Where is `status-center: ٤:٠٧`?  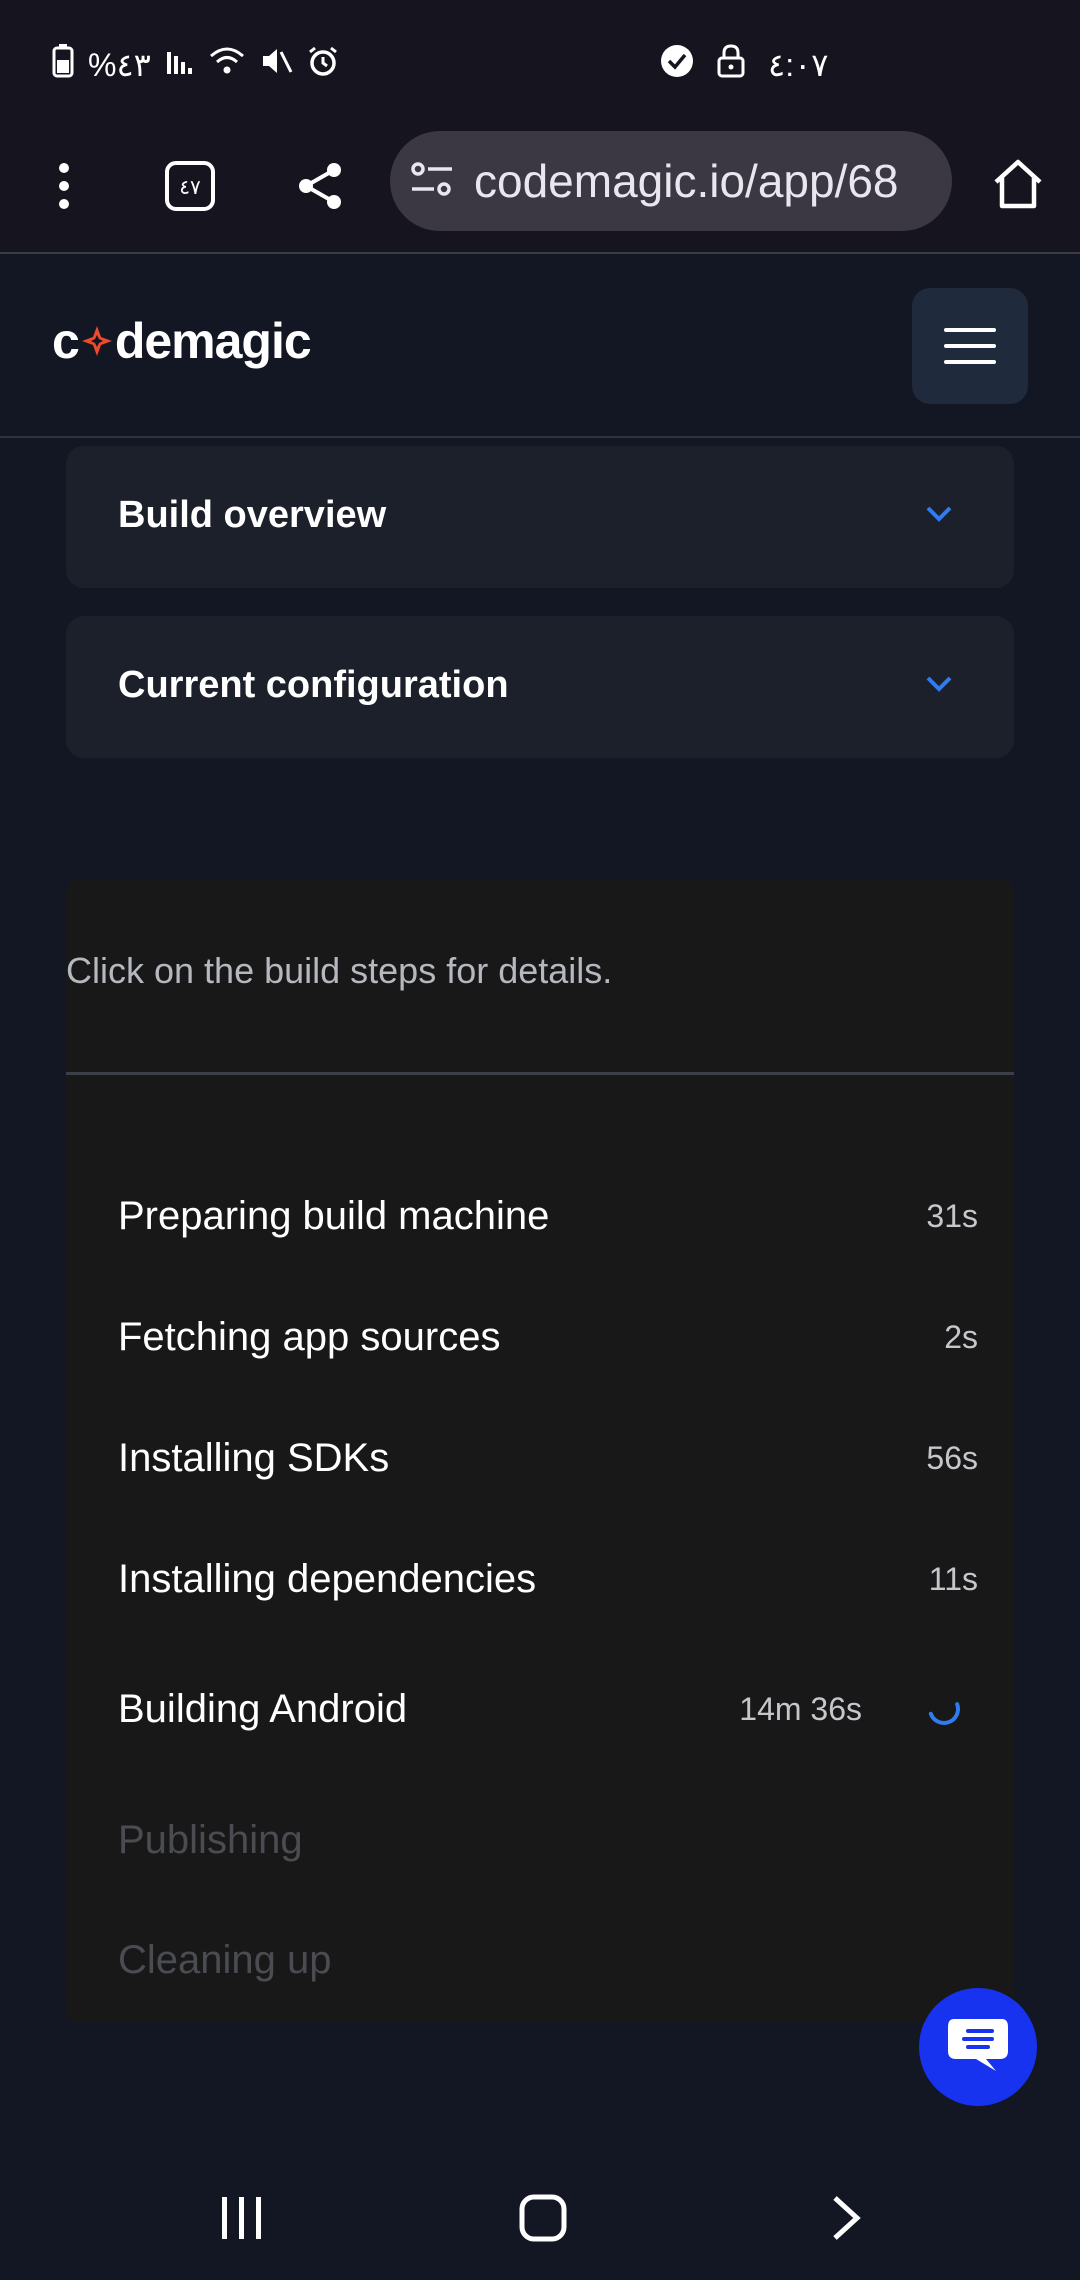 status-center: ٤:٠٧ is located at coordinates (744, 65).